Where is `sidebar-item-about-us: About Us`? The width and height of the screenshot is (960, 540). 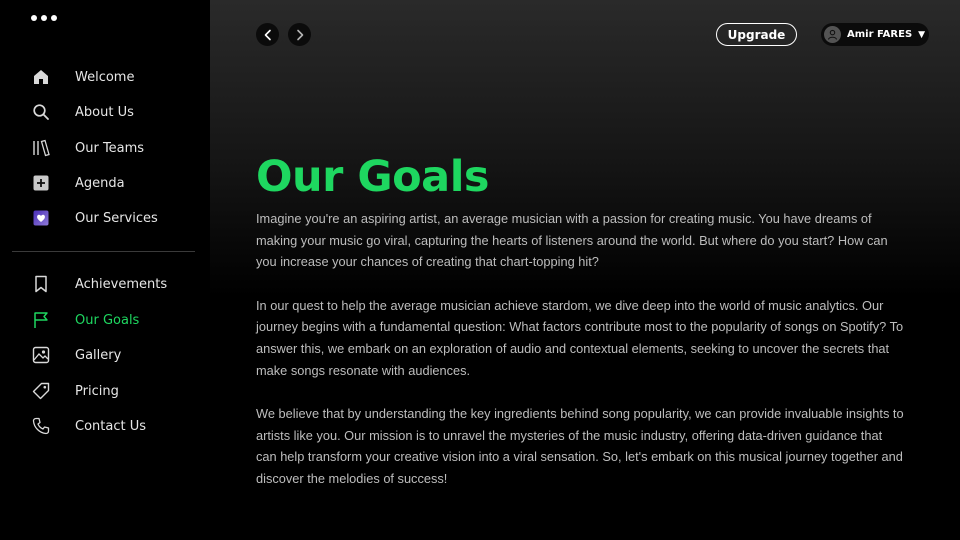
sidebar-item-about-us: About Us is located at coordinates (116, 112).